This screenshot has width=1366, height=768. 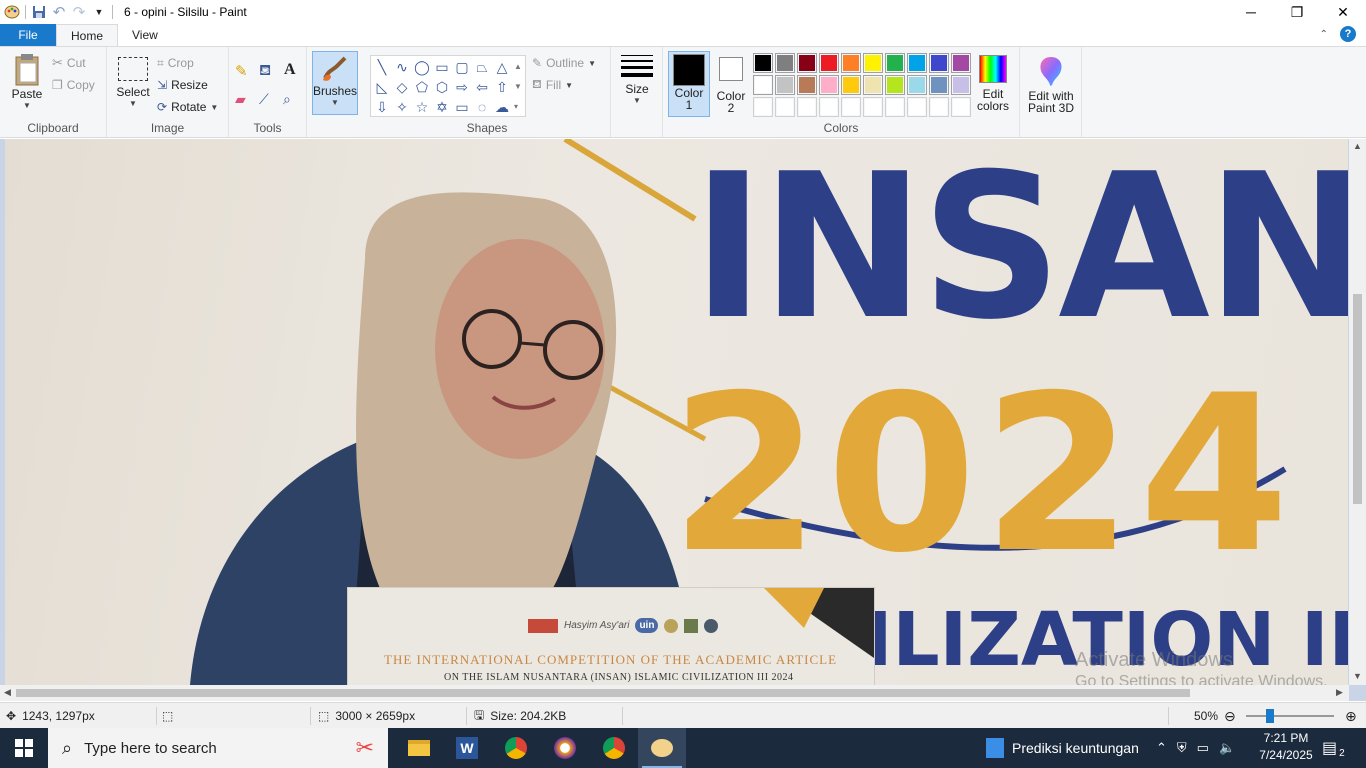 What do you see at coordinates (264, 99) in the screenshot?
I see `color-picker-icon: ⟋` at bounding box center [264, 99].